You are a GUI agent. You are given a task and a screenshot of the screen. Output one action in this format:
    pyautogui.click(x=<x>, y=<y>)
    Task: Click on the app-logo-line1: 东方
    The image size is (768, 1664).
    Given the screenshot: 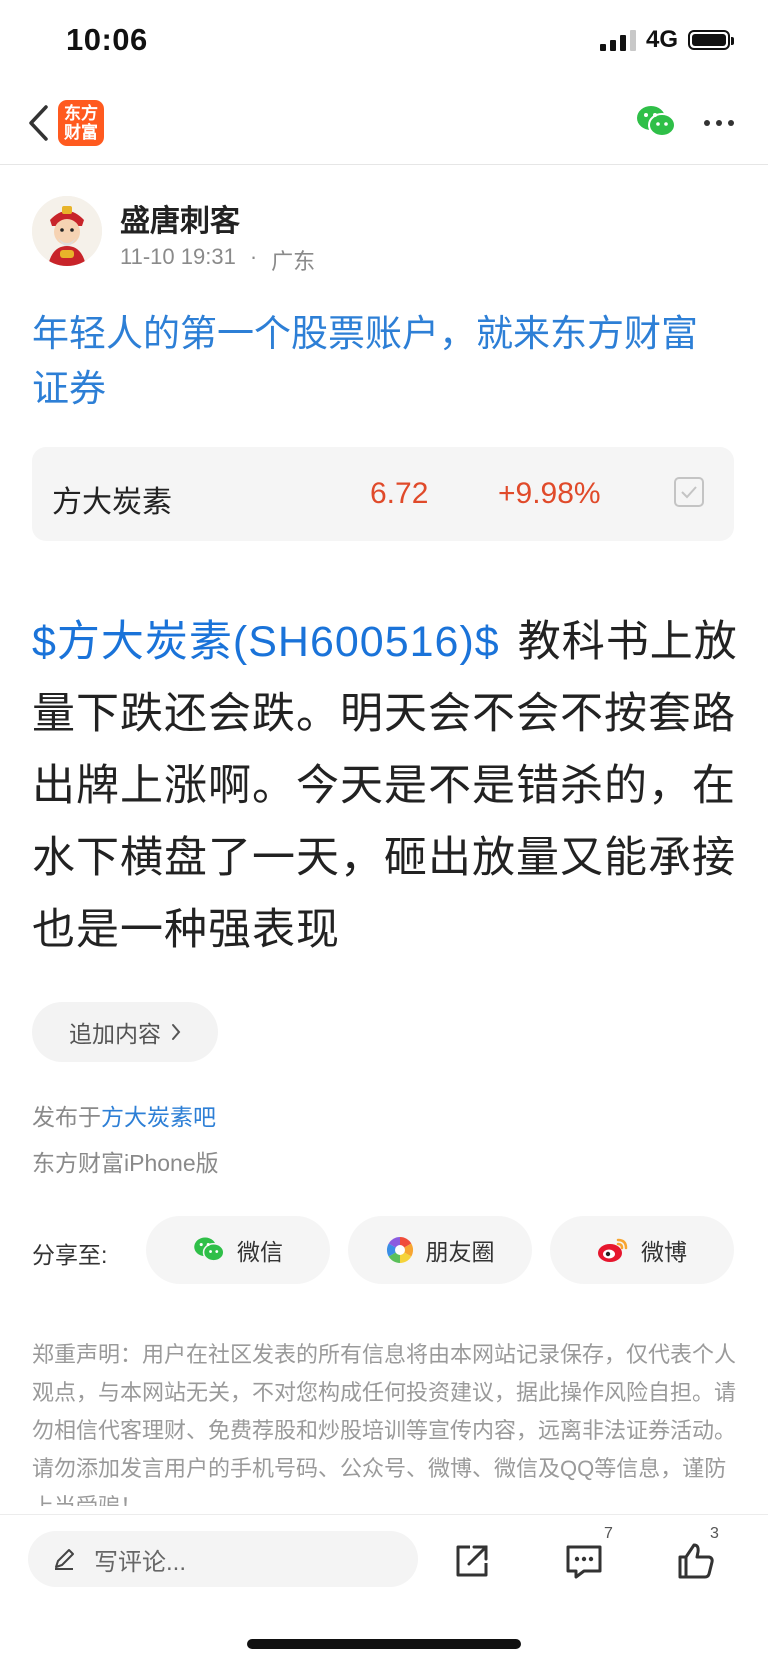 What is the action you would take?
    pyautogui.click(x=81, y=113)
    